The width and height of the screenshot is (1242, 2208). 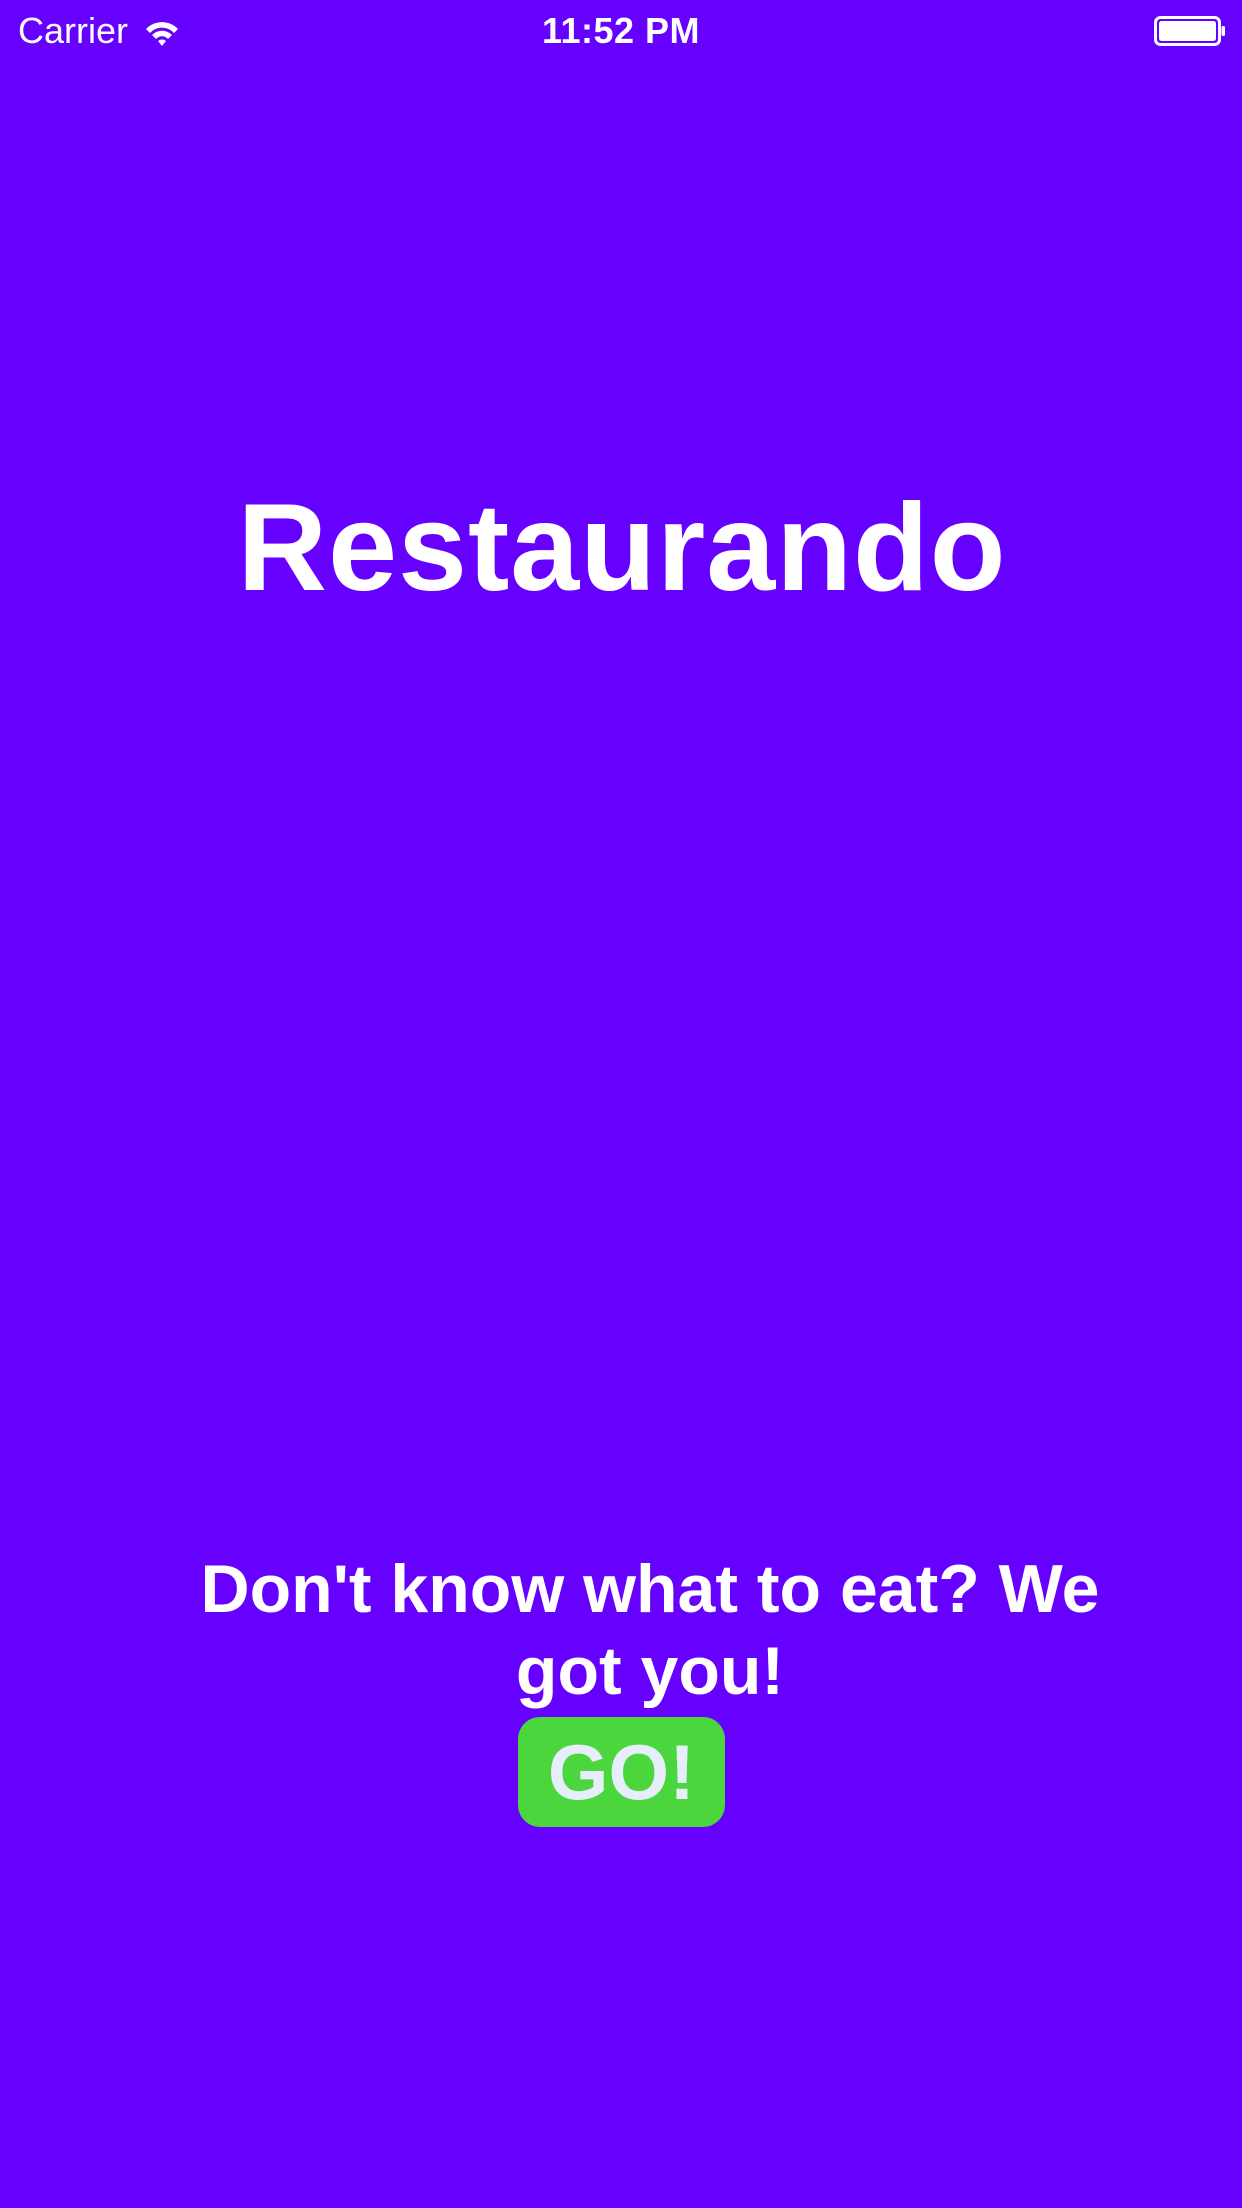 I want to click on status-bar: Carrier 11:52 PM, so click(x=621, y=31).